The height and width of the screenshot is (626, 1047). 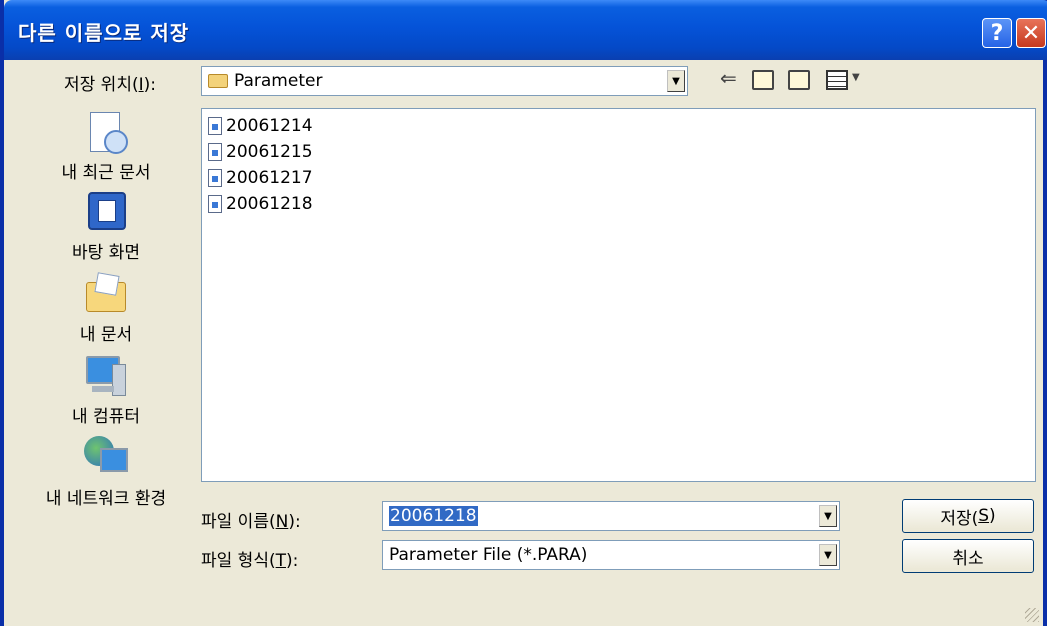 I want to click on place-desktop: 바탕 화면, so click(x=106, y=225).